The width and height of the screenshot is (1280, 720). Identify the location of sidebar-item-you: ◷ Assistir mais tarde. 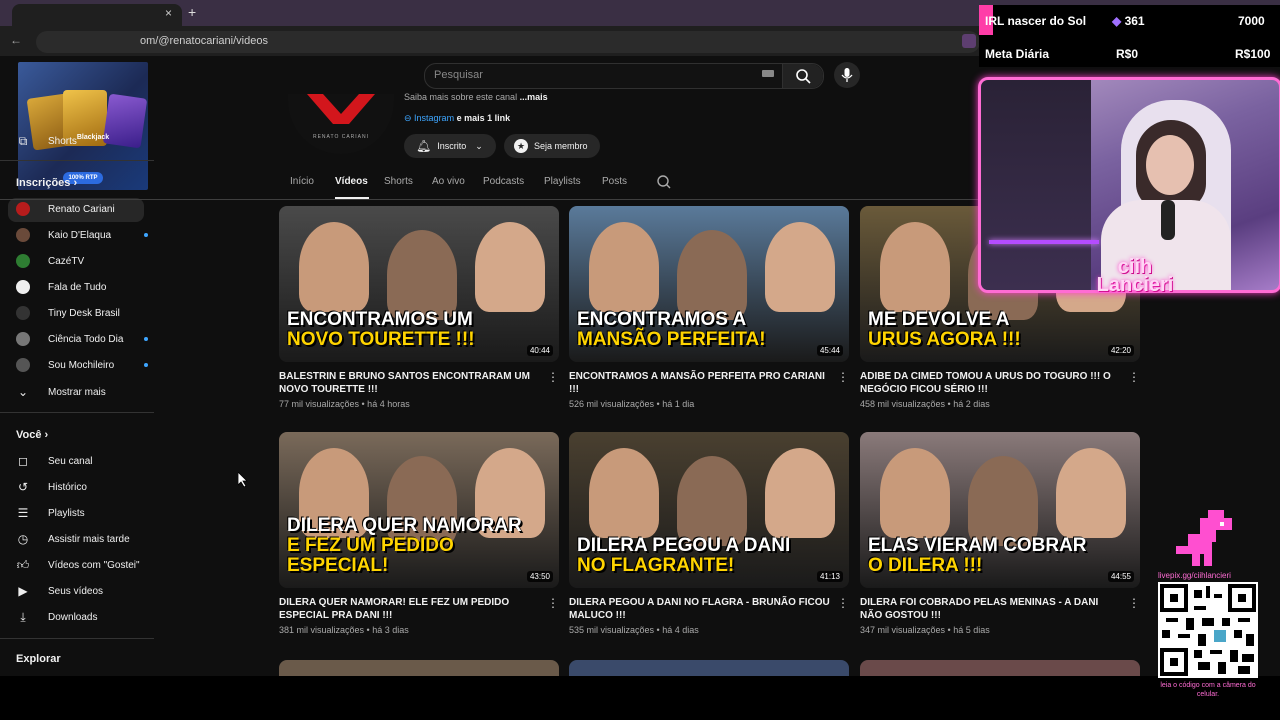
(73, 539).